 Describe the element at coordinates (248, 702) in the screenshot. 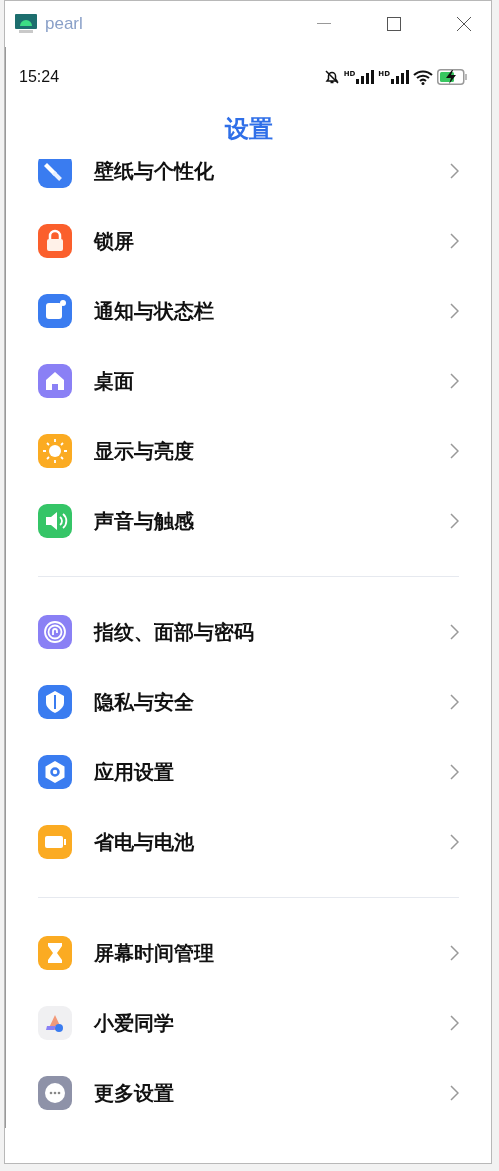

I see `settings-item: 隐私与安全` at that location.